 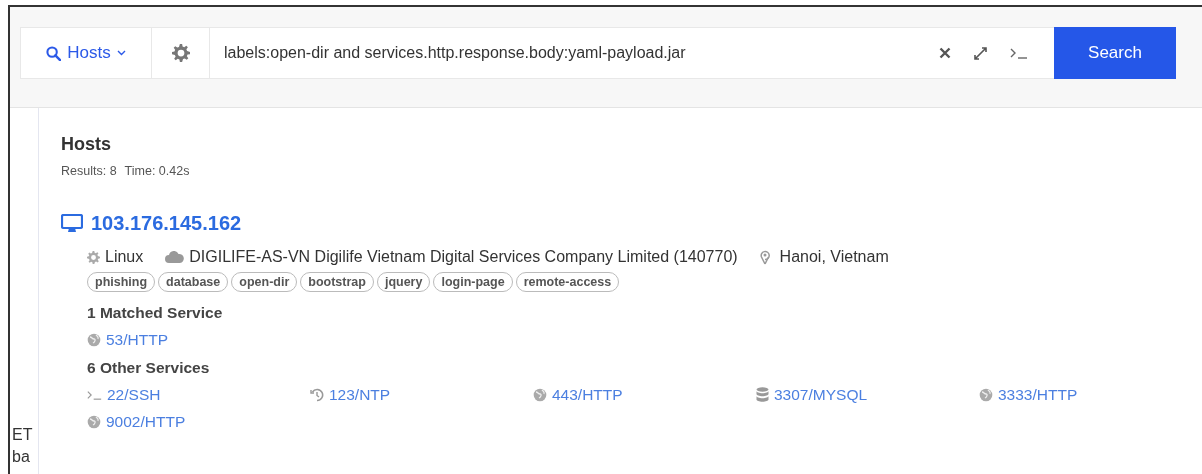 What do you see at coordinates (124, 257) in the screenshot?
I see `os-label: Linux` at bounding box center [124, 257].